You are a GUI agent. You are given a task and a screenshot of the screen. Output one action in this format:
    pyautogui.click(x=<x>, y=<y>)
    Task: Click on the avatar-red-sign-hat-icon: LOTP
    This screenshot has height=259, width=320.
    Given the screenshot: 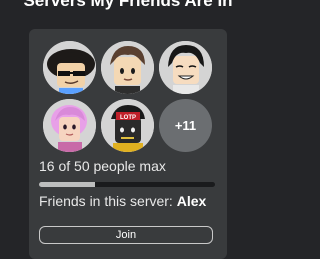 What is the action you would take?
    pyautogui.click(x=127, y=125)
    